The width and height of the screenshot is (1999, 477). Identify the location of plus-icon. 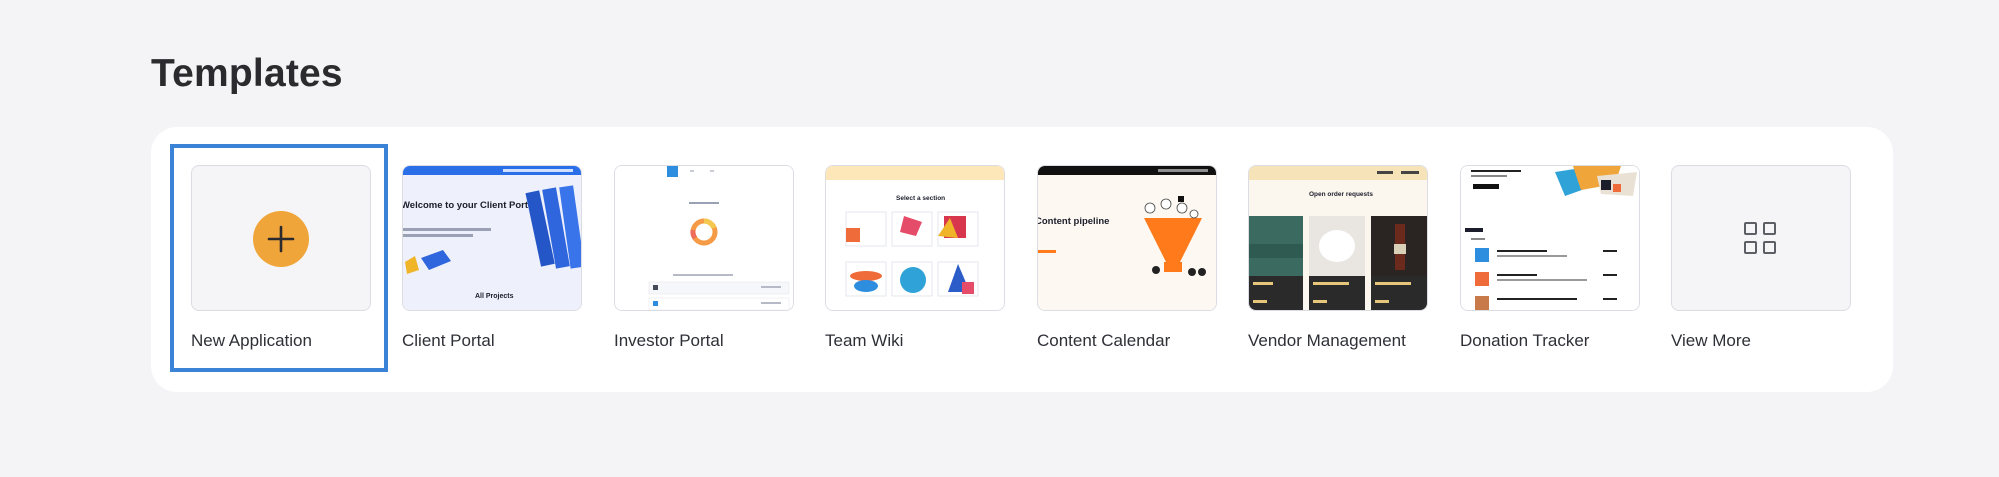
(281, 239).